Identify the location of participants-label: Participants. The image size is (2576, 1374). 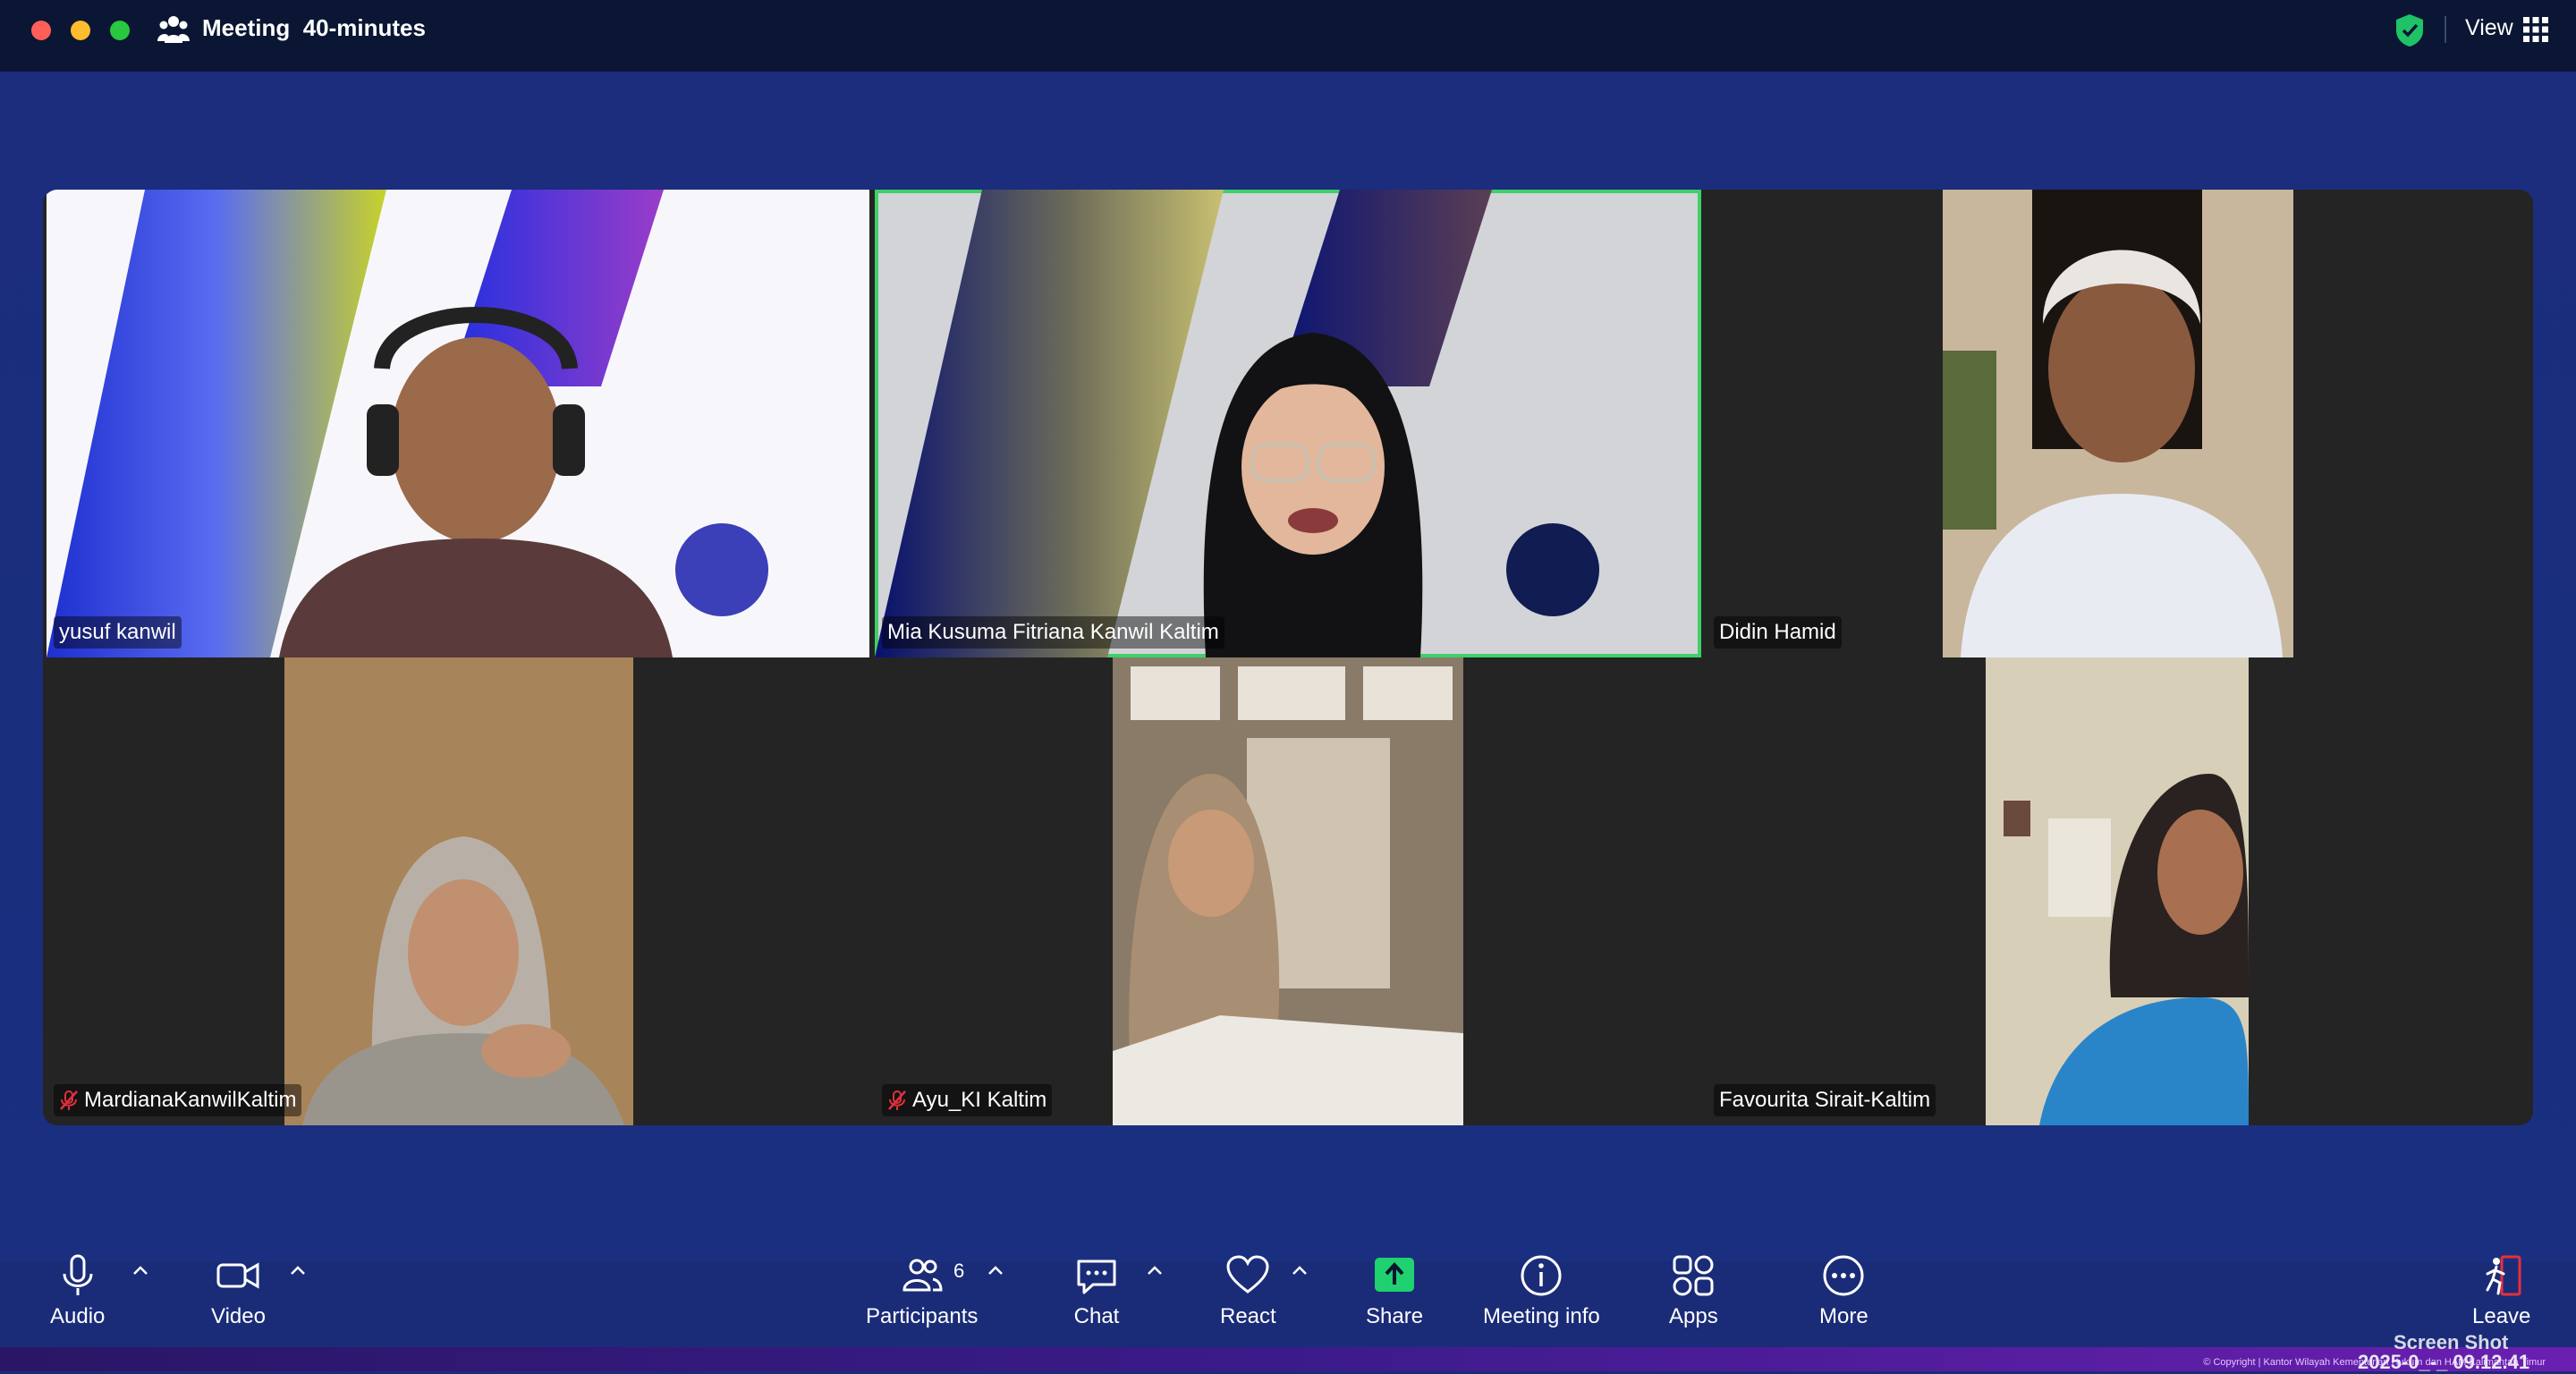
(922, 1316).